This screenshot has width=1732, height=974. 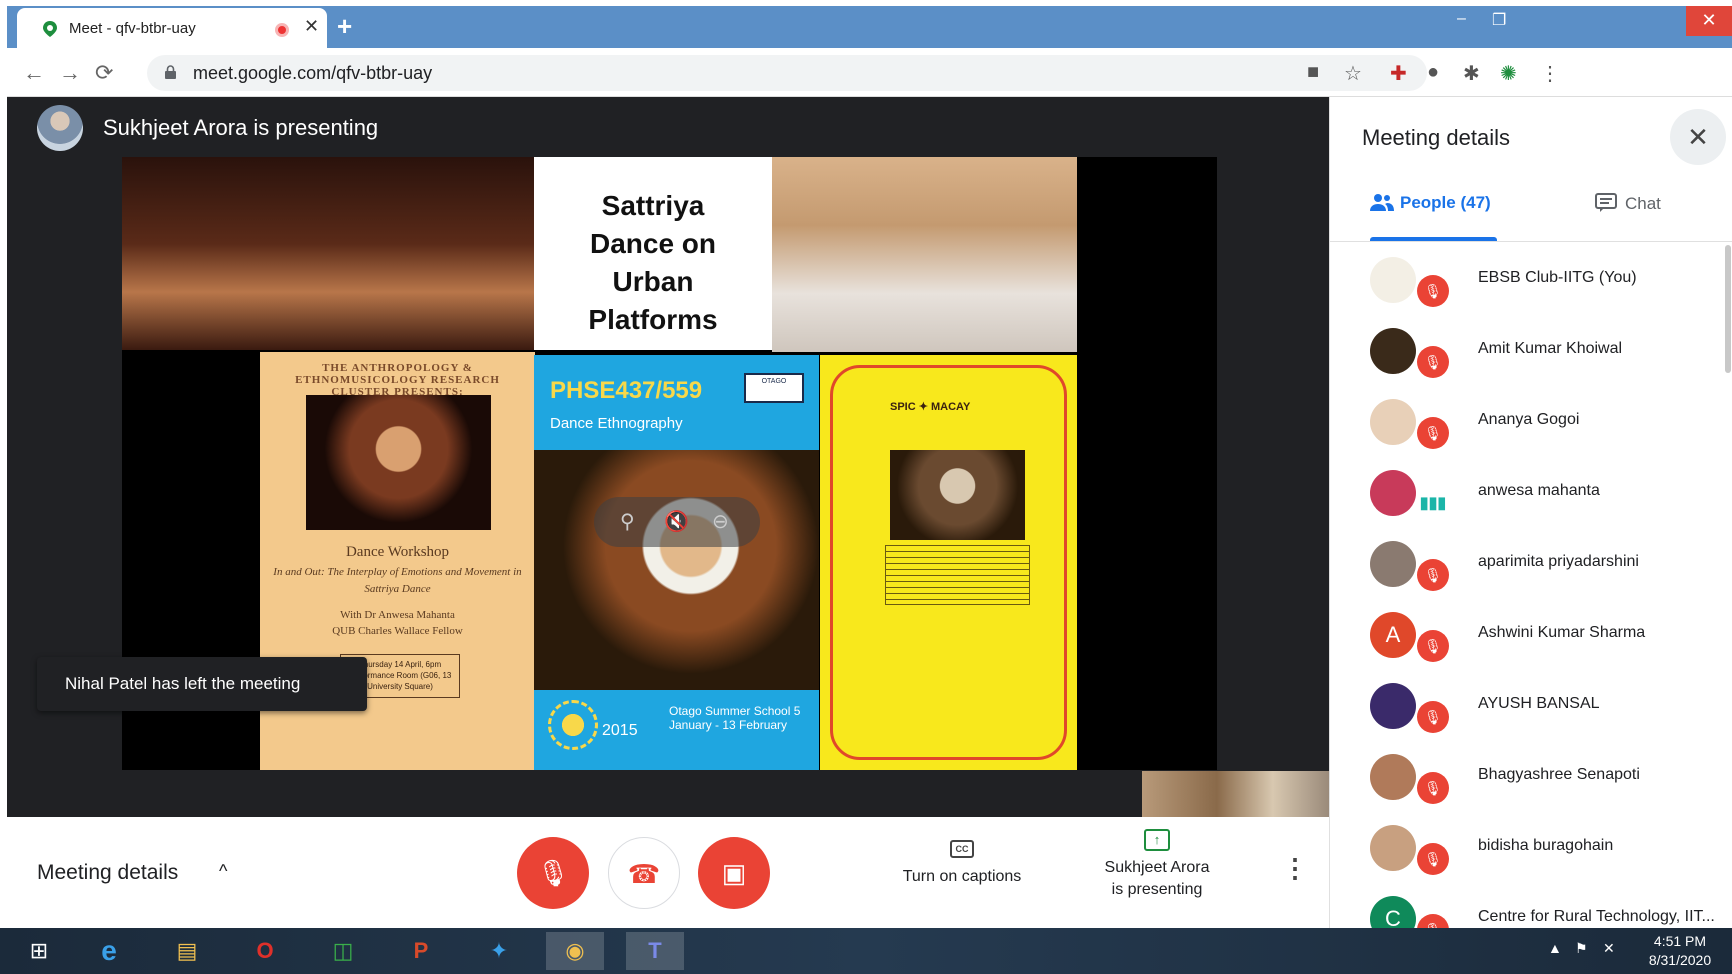 What do you see at coordinates (313, 73) in the screenshot?
I see `url-text: meet.google.com/qfv-btbr-uay` at bounding box center [313, 73].